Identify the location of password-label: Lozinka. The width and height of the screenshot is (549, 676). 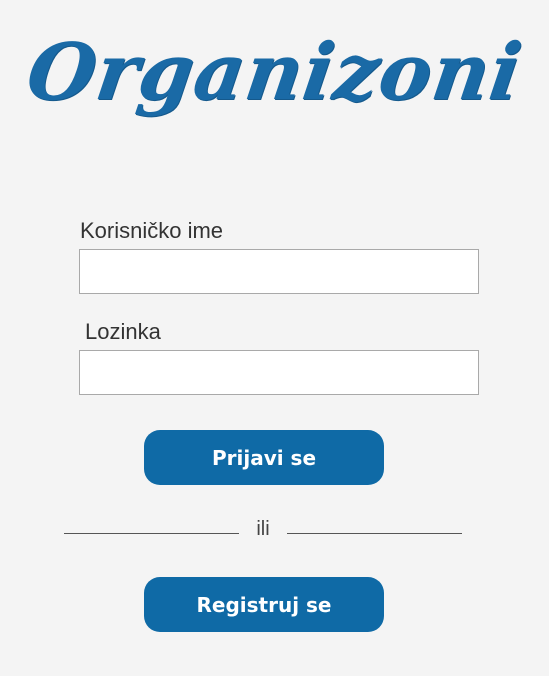
(123, 331).